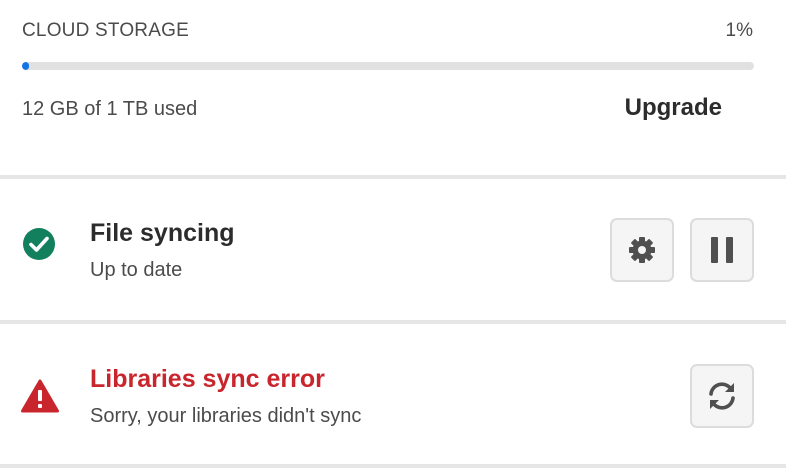 The image size is (786, 468). Describe the element at coordinates (105, 30) in the screenshot. I see `storage-title: CLOUD STORAGE` at that location.